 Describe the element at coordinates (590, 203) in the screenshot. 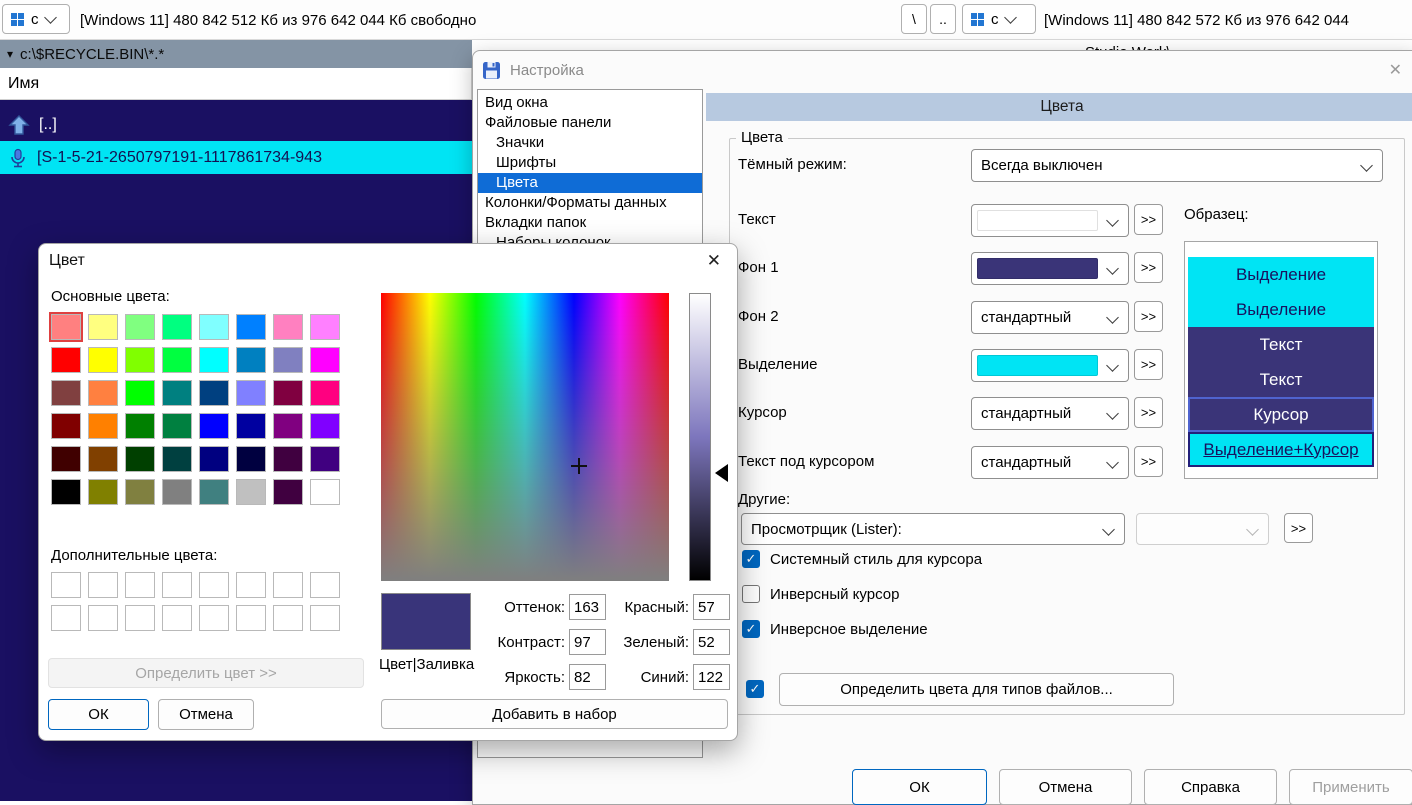

I see `settings-nav-item: Колонки/Форматы данных` at that location.